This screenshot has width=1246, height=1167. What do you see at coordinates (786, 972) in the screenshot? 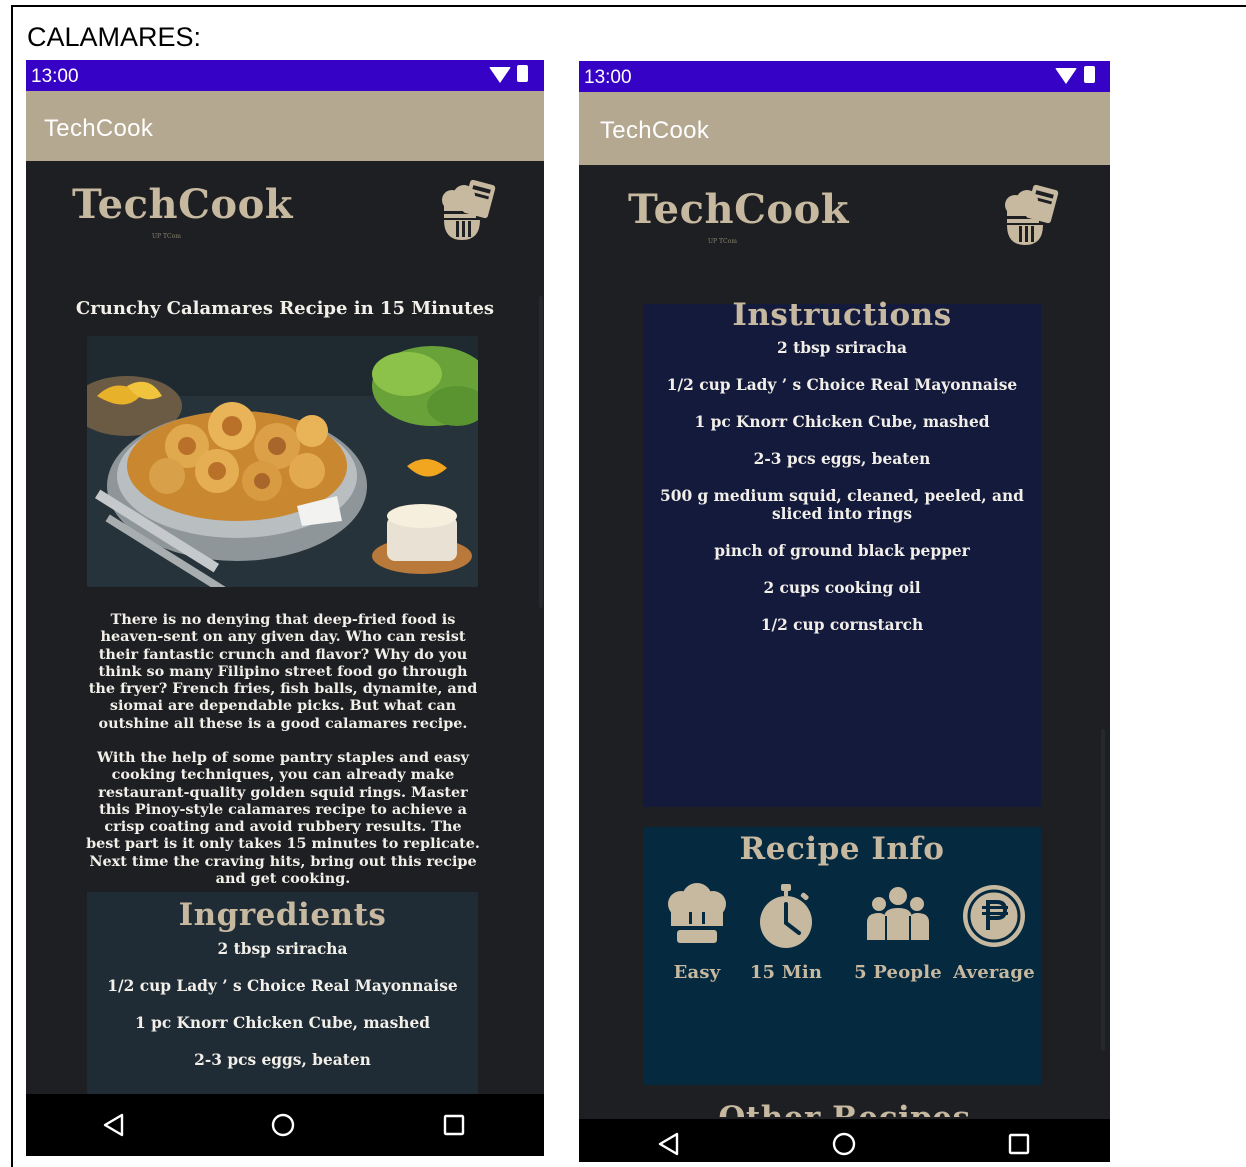
I see `time-label: 15 Min` at bounding box center [786, 972].